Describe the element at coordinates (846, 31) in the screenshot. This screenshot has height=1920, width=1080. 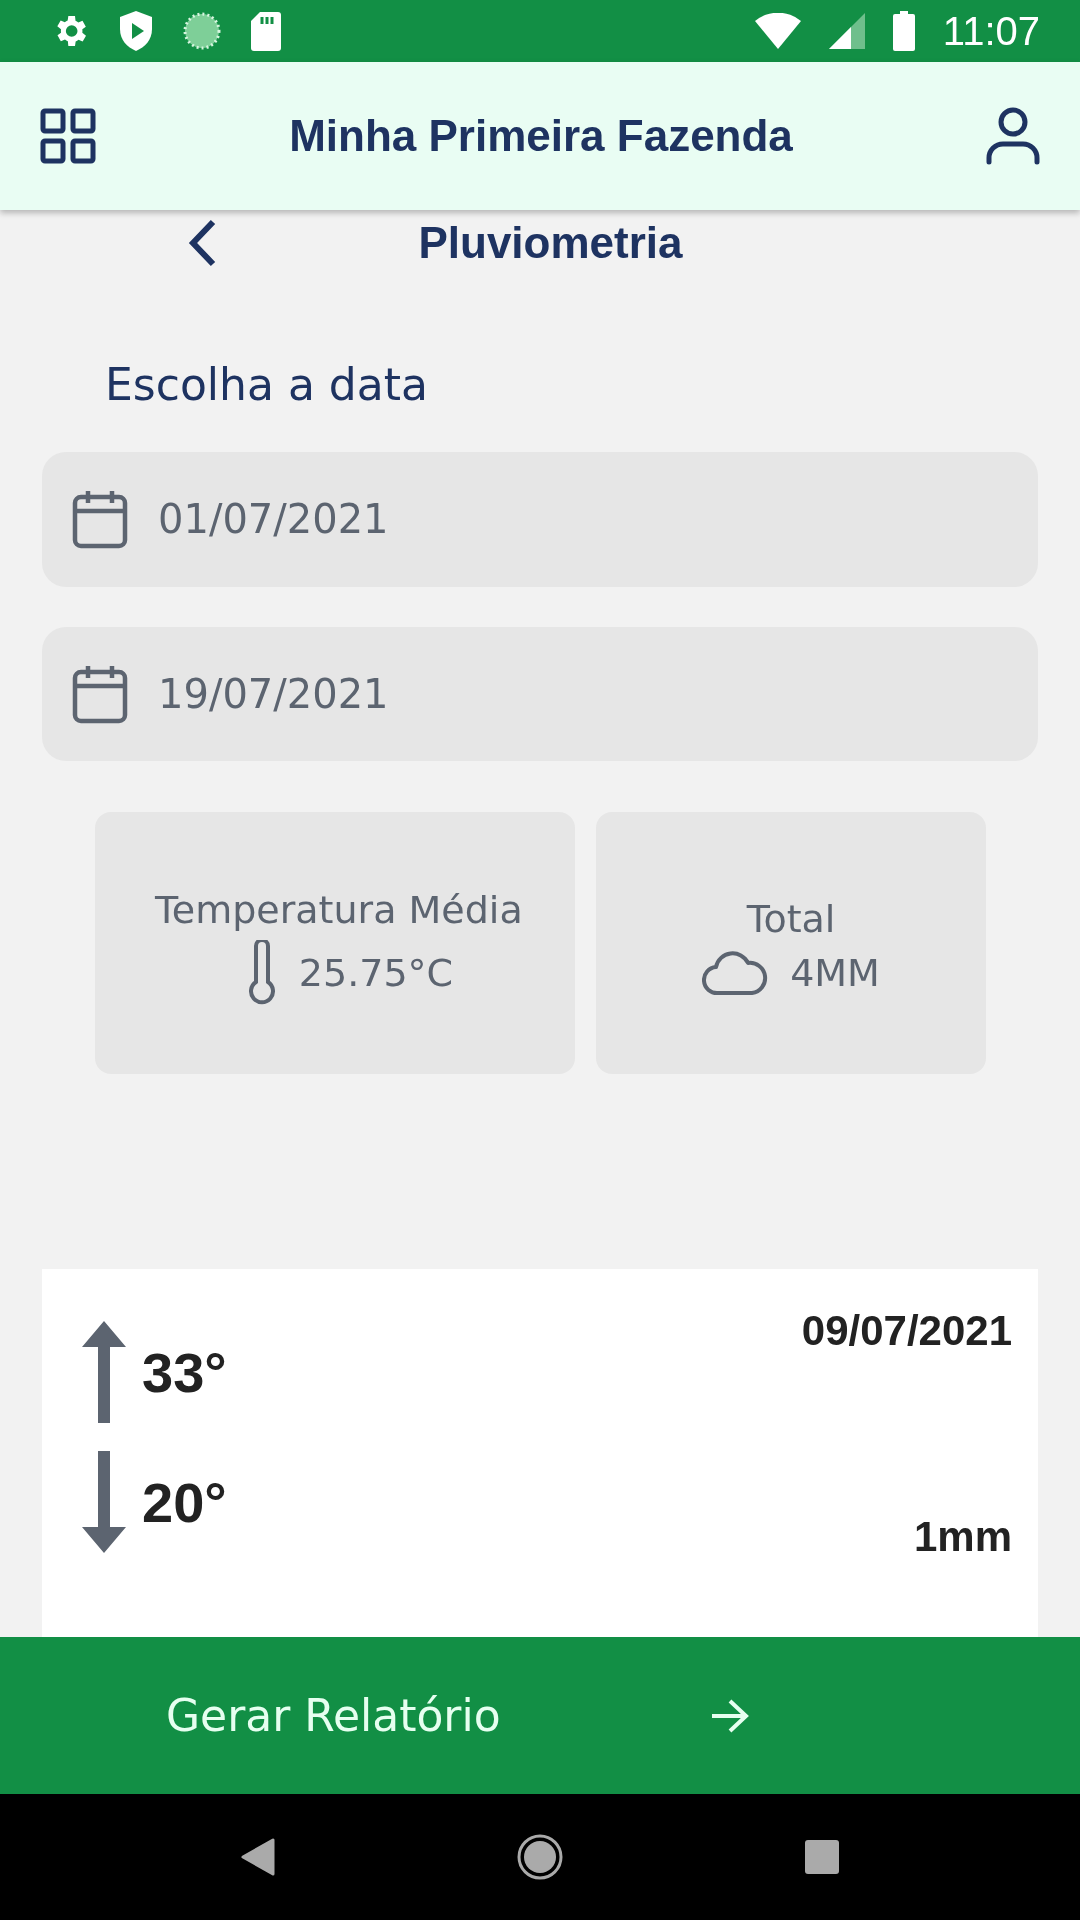
I see `signal-icon` at that location.